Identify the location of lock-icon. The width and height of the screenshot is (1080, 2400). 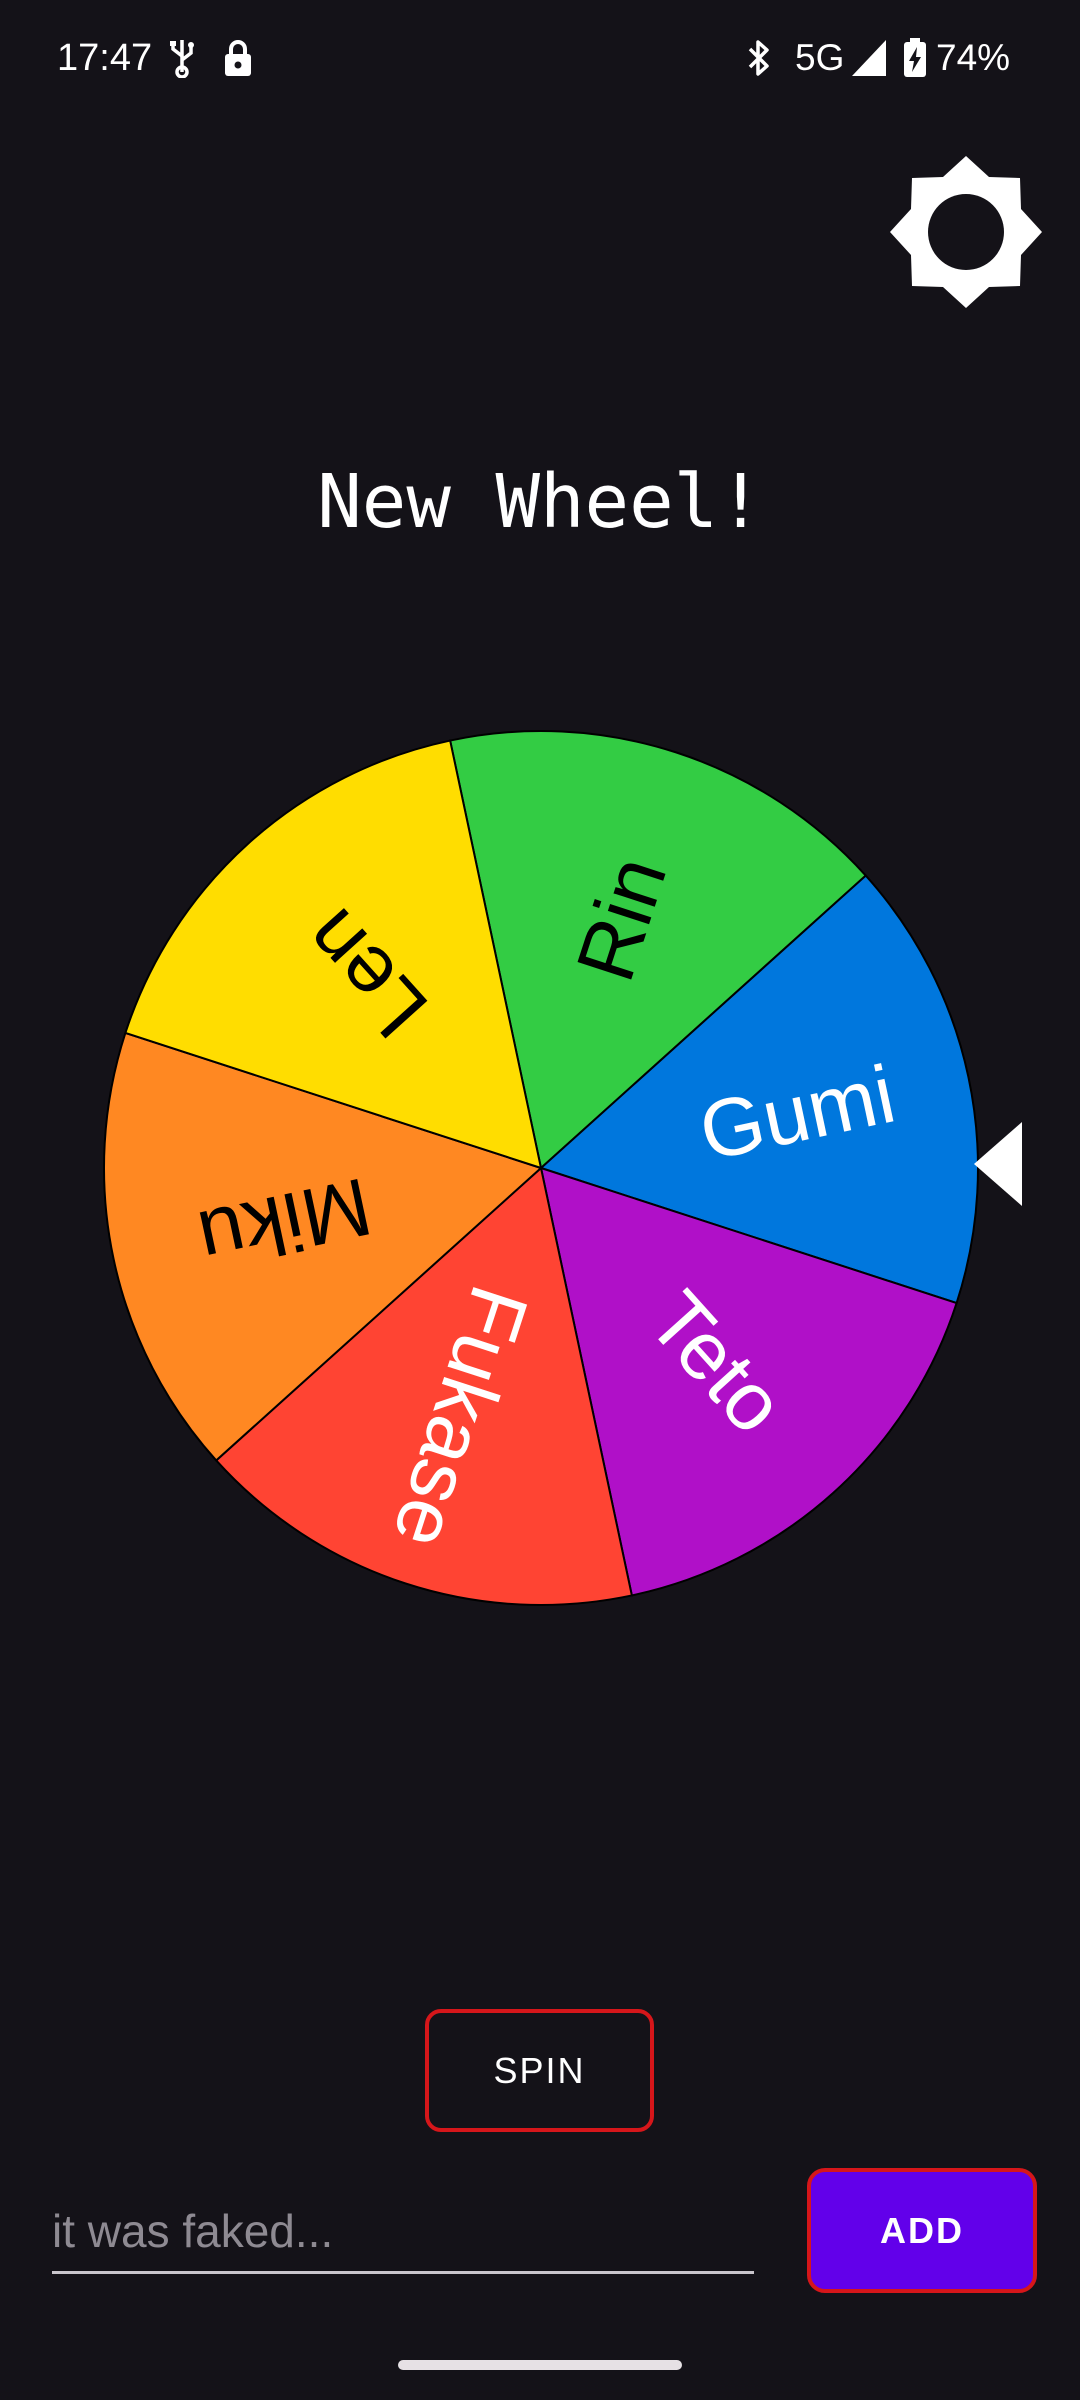
(238, 58).